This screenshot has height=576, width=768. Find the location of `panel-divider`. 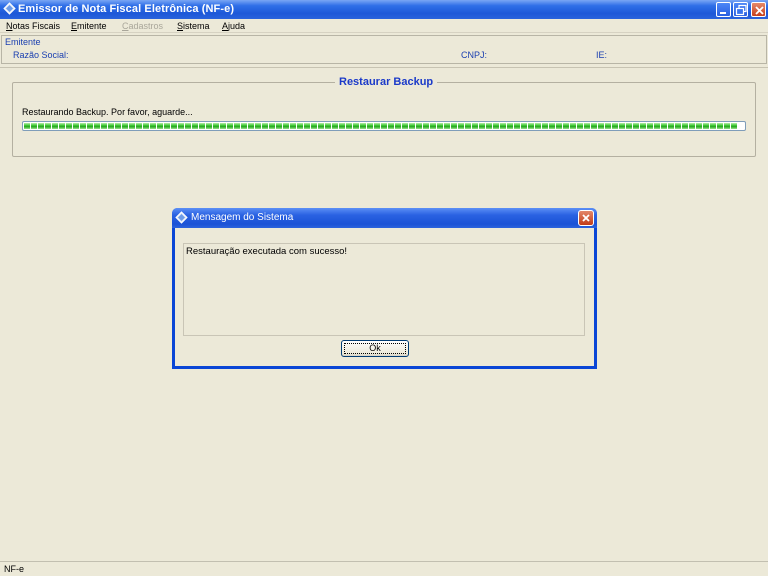

panel-divider is located at coordinates (384, 67).